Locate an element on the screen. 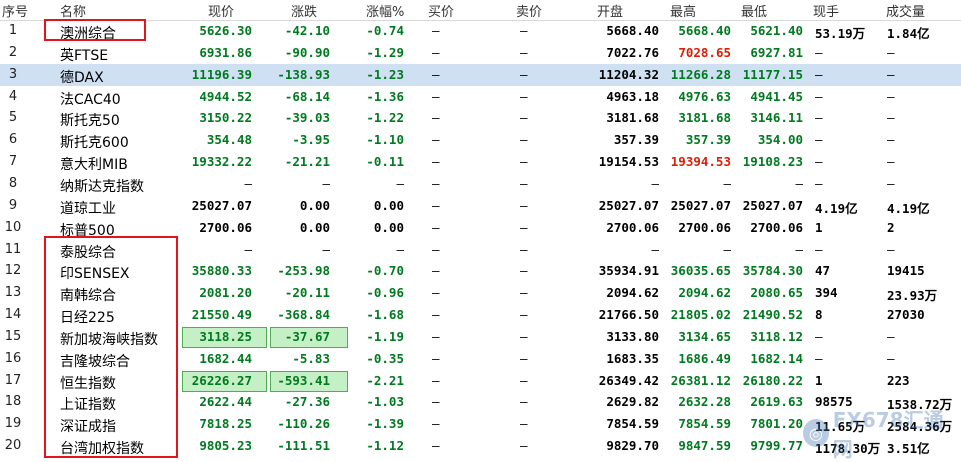  cell-high: 5668.40 is located at coordinates (704, 30).